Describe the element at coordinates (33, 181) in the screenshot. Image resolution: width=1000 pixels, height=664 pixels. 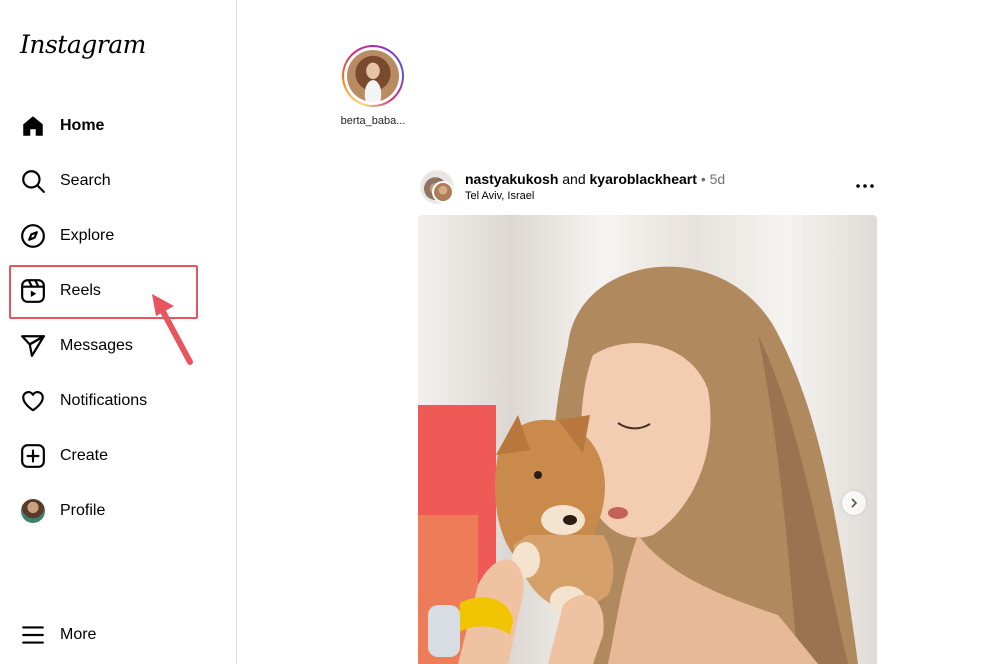
I see `search-icon` at that location.